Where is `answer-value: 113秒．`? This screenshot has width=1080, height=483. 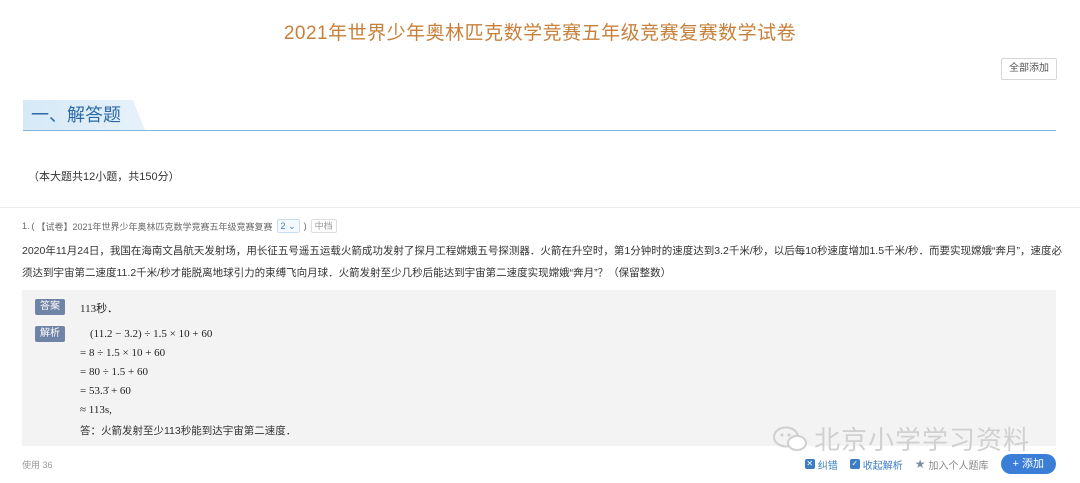
answer-value: 113秒． is located at coordinates (99, 309).